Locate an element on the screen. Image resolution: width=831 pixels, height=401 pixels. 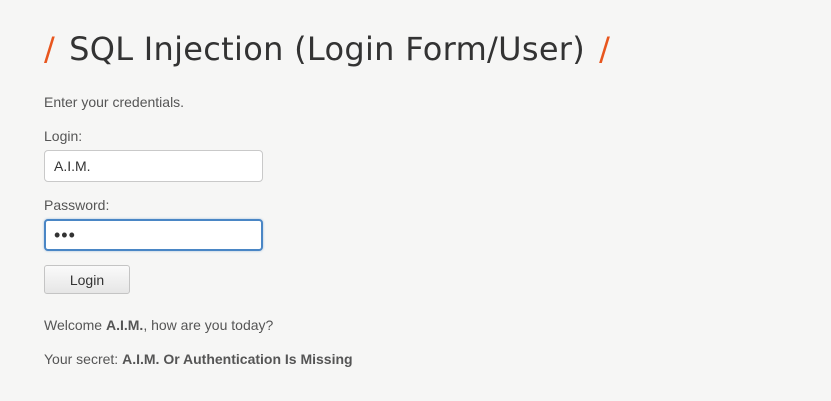
form-intro-text: Enter your credentials. is located at coordinates (114, 102).